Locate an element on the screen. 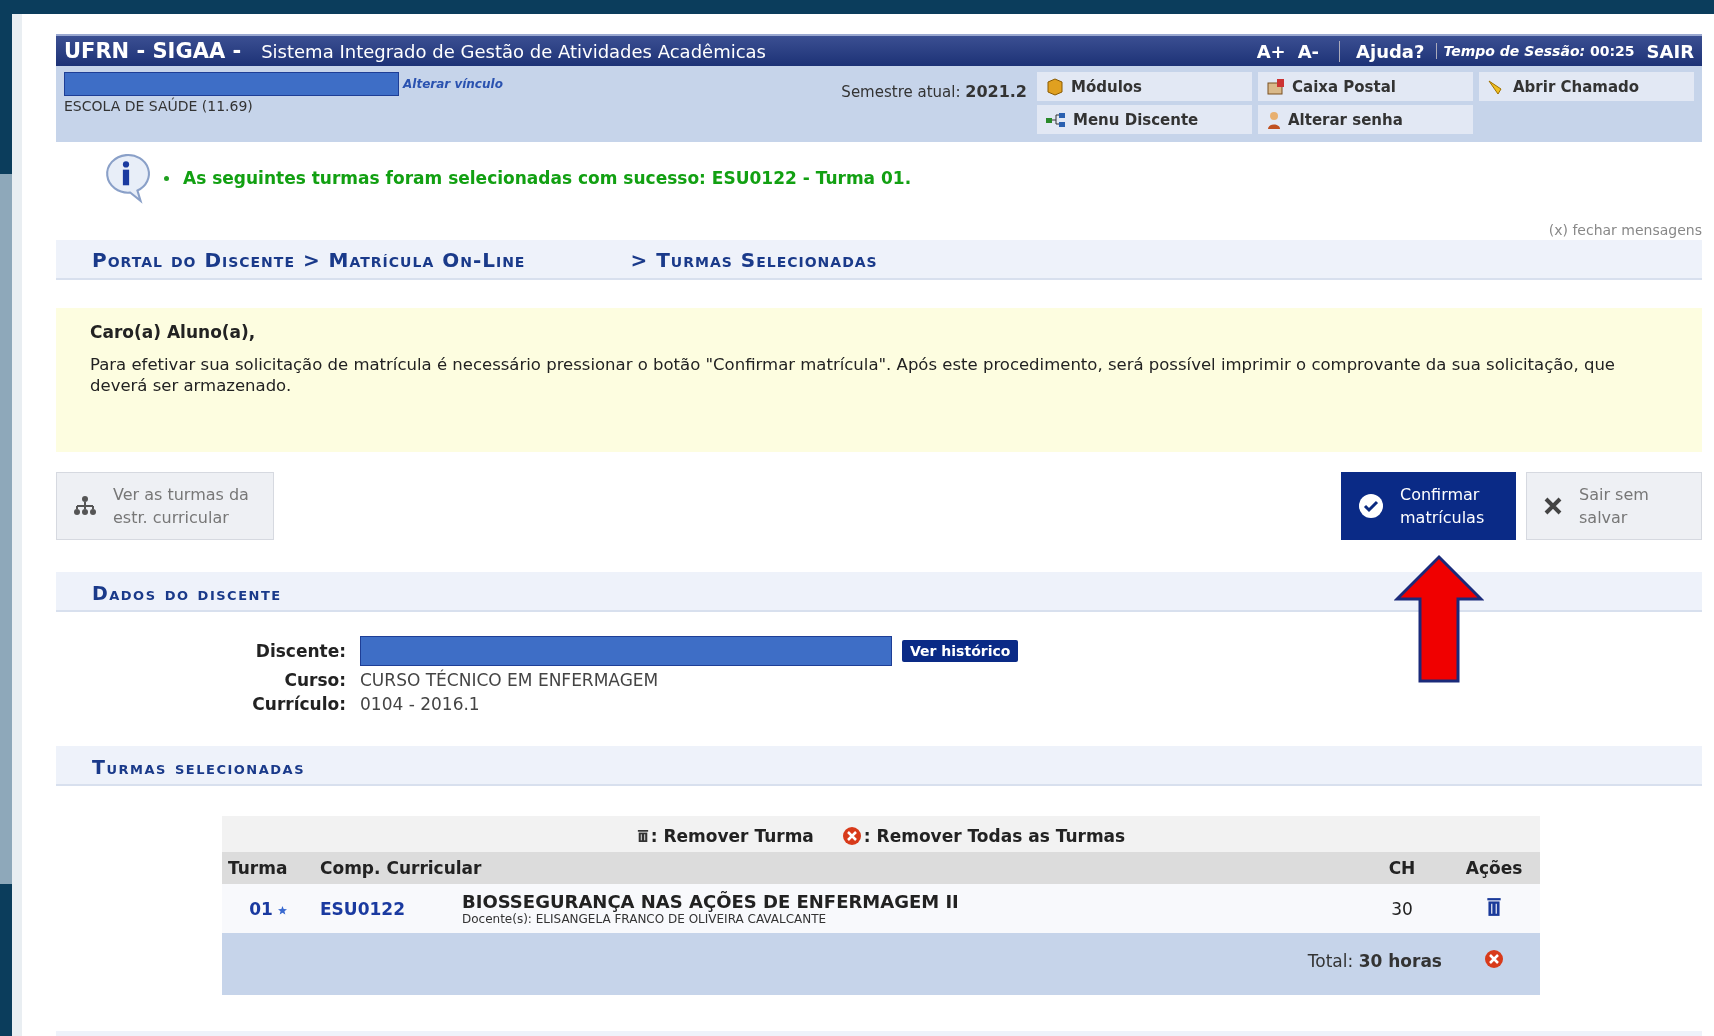 The width and height of the screenshot is (1714, 1036). unit-name: ESCOLA DE SAÚDE (11.69) is located at coordinates (159, 106).